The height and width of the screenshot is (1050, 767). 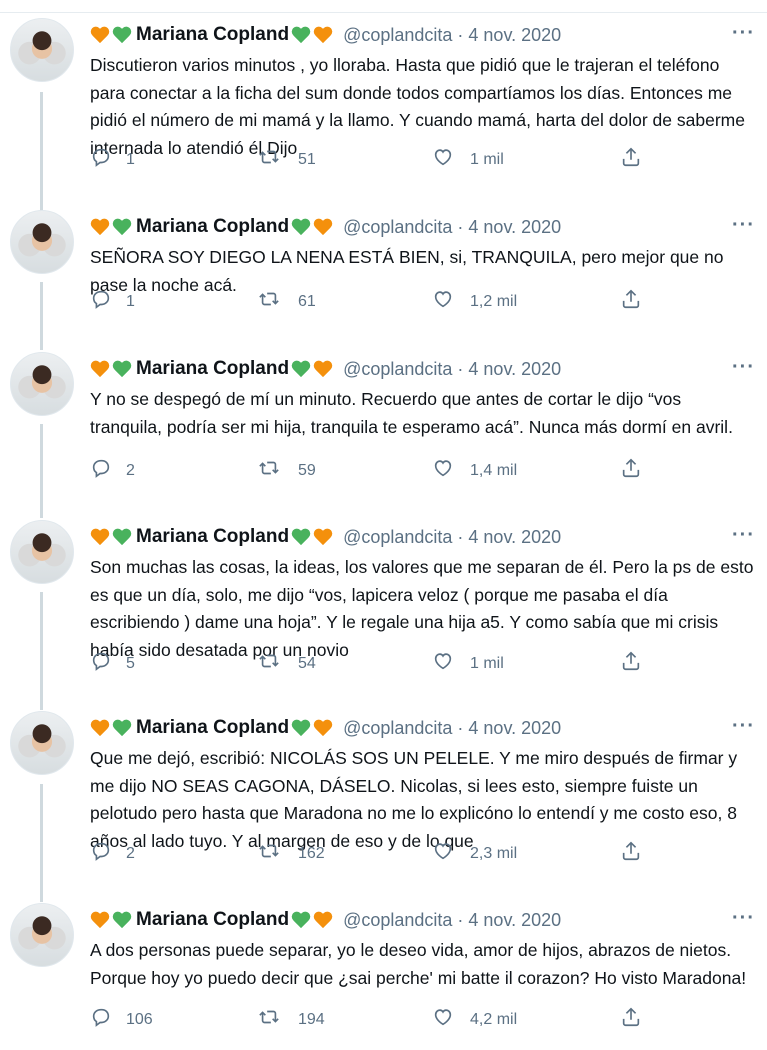 What do you see at coordinates (370, 303) in the screenshot?
I see `tweet-actions: 1 61 1,2 mil` at bounding box center [370, 303].